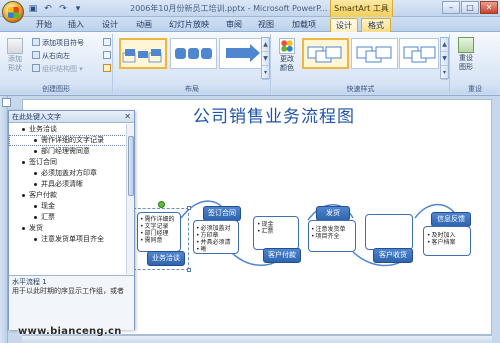 Image resolution: width=500 pixels, height=343 pixels. Describe the element at coordinates (444, 73) in the screenshot. I see `styles-more-icon: ▾` at that location.